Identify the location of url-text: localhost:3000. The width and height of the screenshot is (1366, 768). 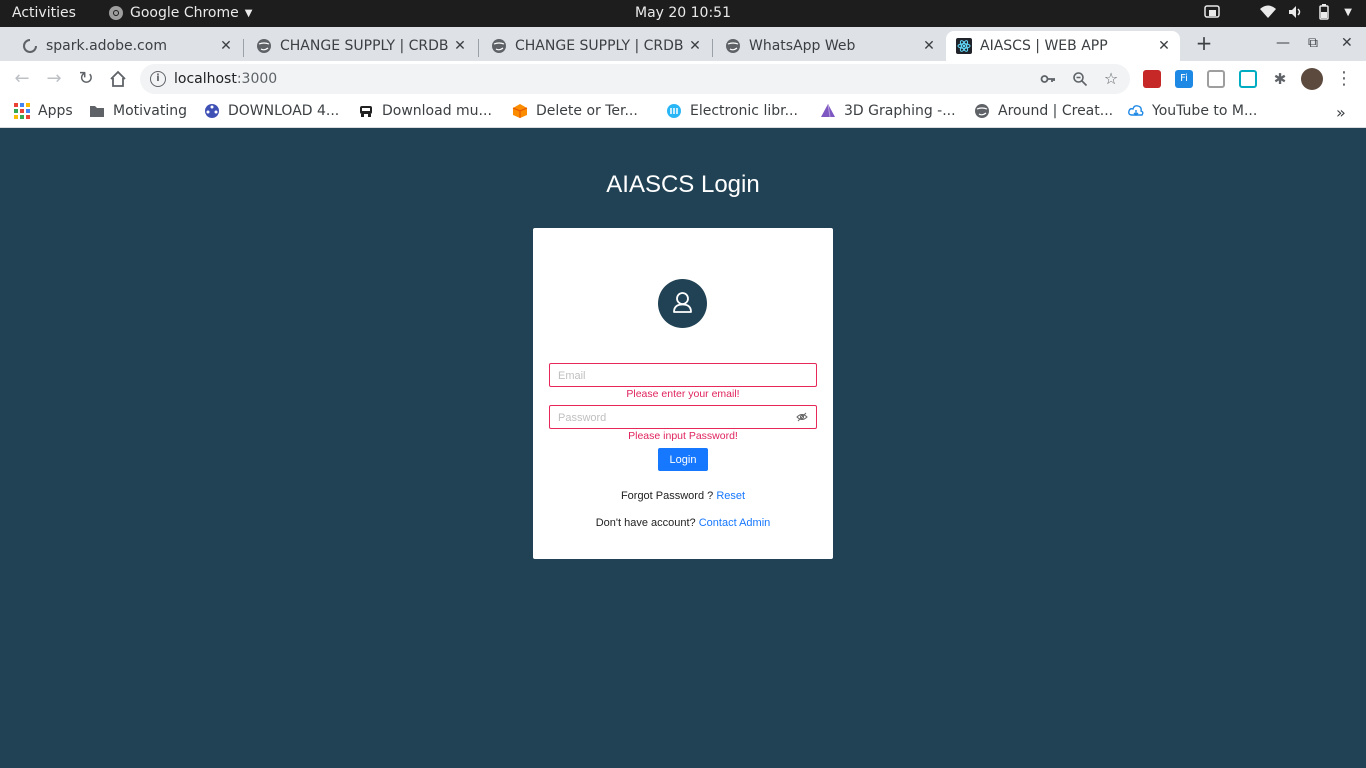
(225, 79).